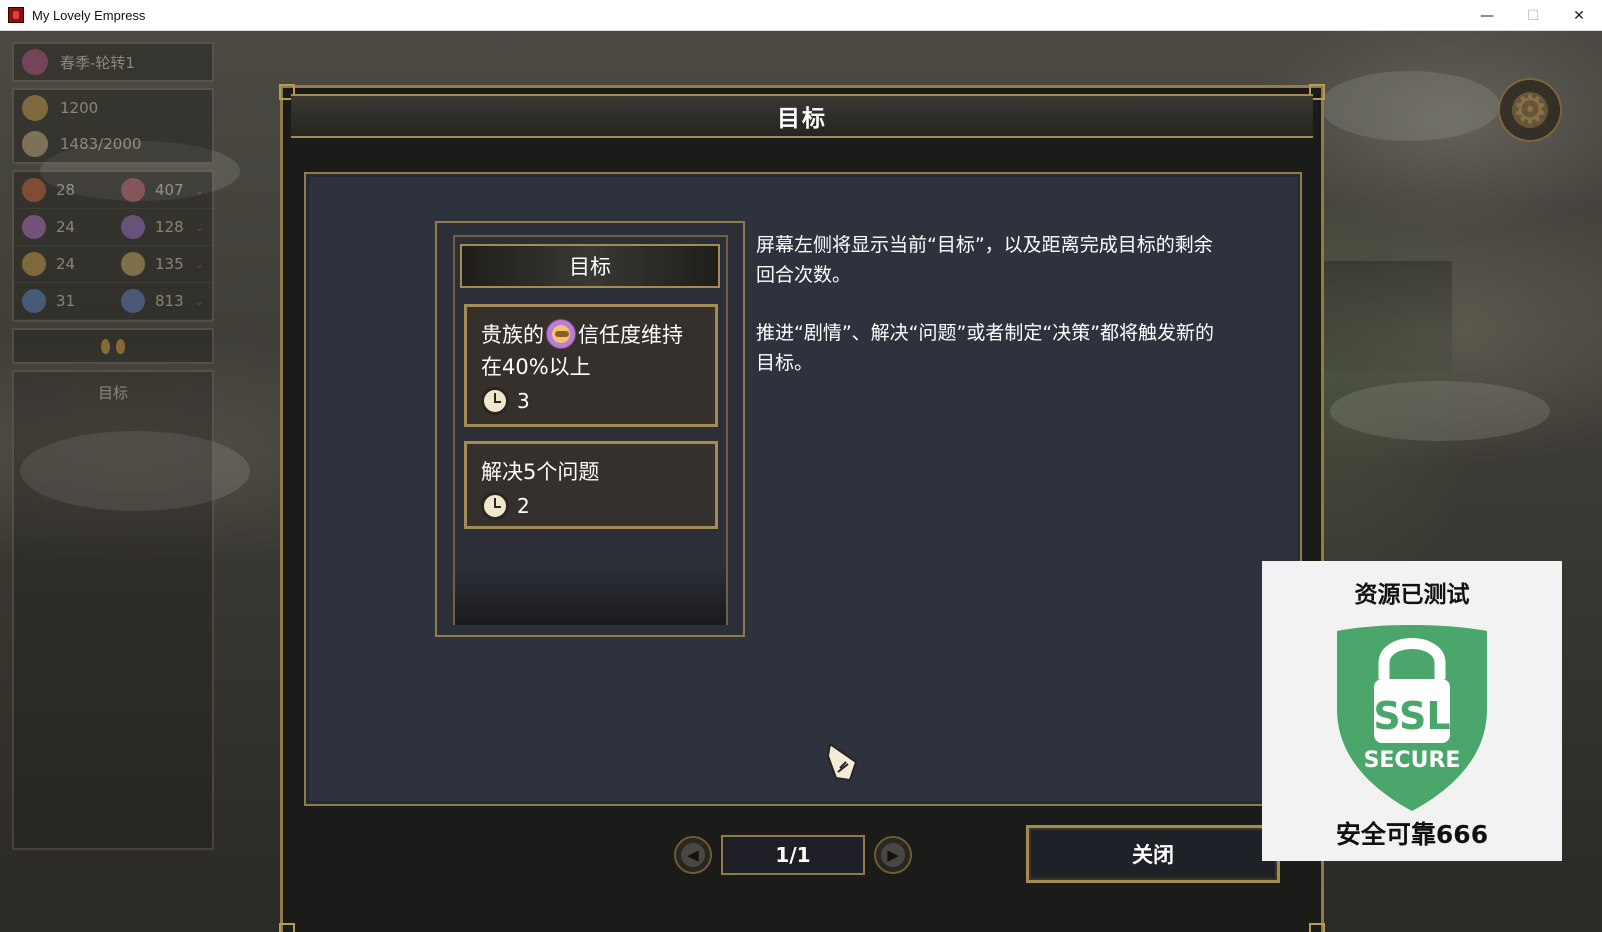  What do you see at coordinates (590, 430) in the screenshot?
I see `goals-panel-inner` at bounding box center [590, 430].